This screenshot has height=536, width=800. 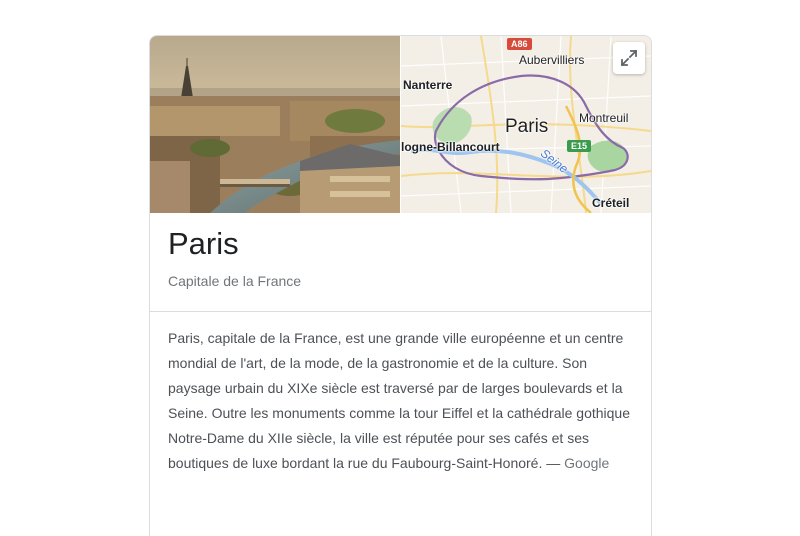 What do you see at coordinates (552, 60) in the screenshot?
I see `map-label-aubervilliers: Aubervilliers` at bounding box center [552, 60].